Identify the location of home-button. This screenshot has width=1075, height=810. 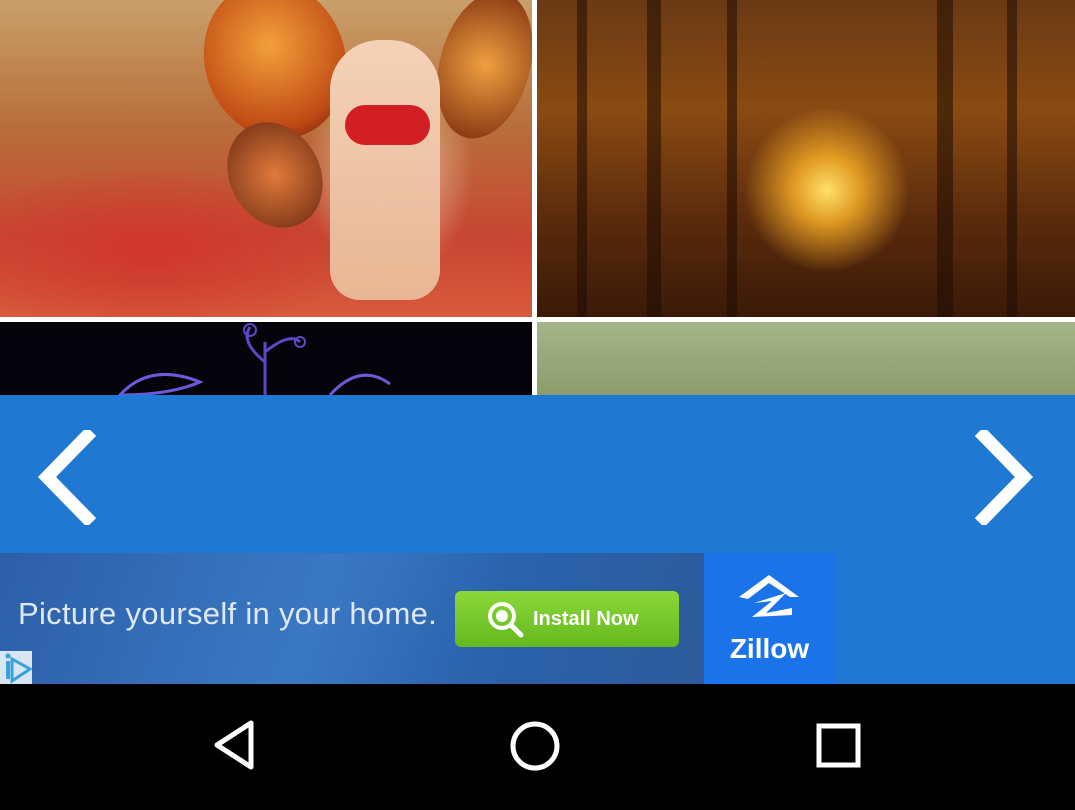
(535, 745).